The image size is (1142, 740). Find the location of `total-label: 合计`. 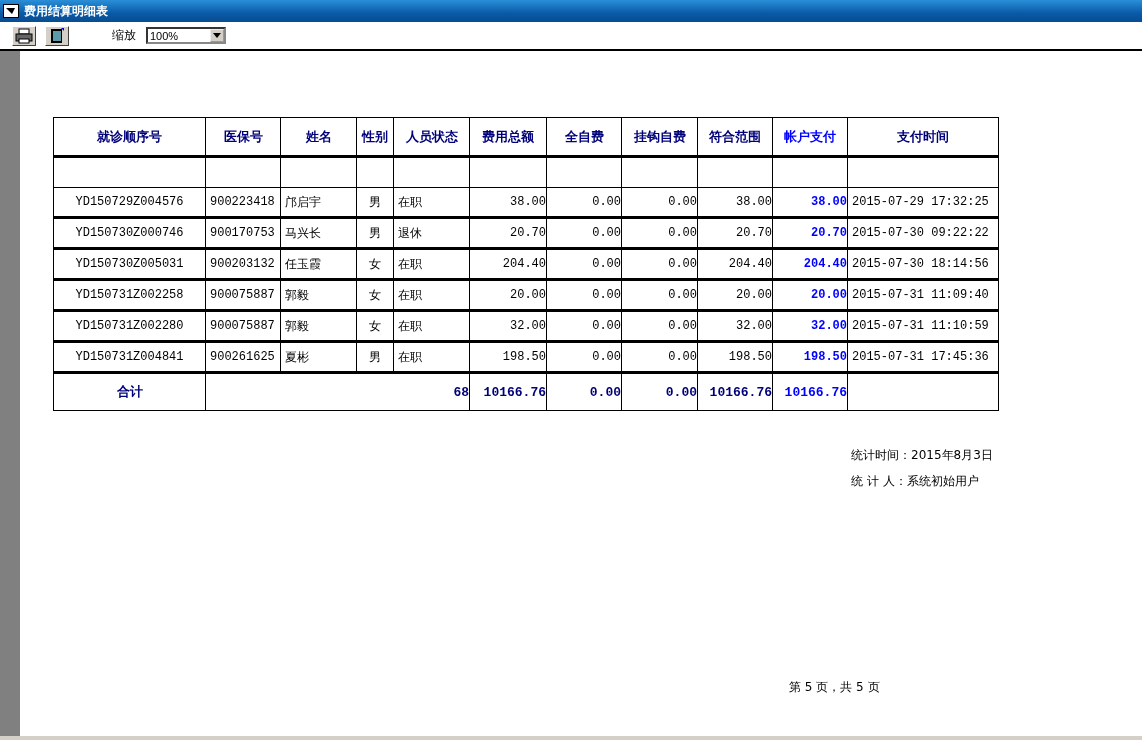

total-label: 合计 is located at coordinates (129, 391).